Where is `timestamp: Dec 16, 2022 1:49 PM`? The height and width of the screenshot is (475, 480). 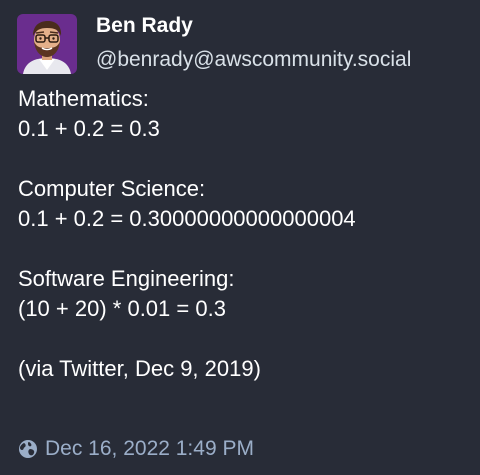
timestamp: Dec 16, 2022 1:49 PM is located at coordinates (149, 448).